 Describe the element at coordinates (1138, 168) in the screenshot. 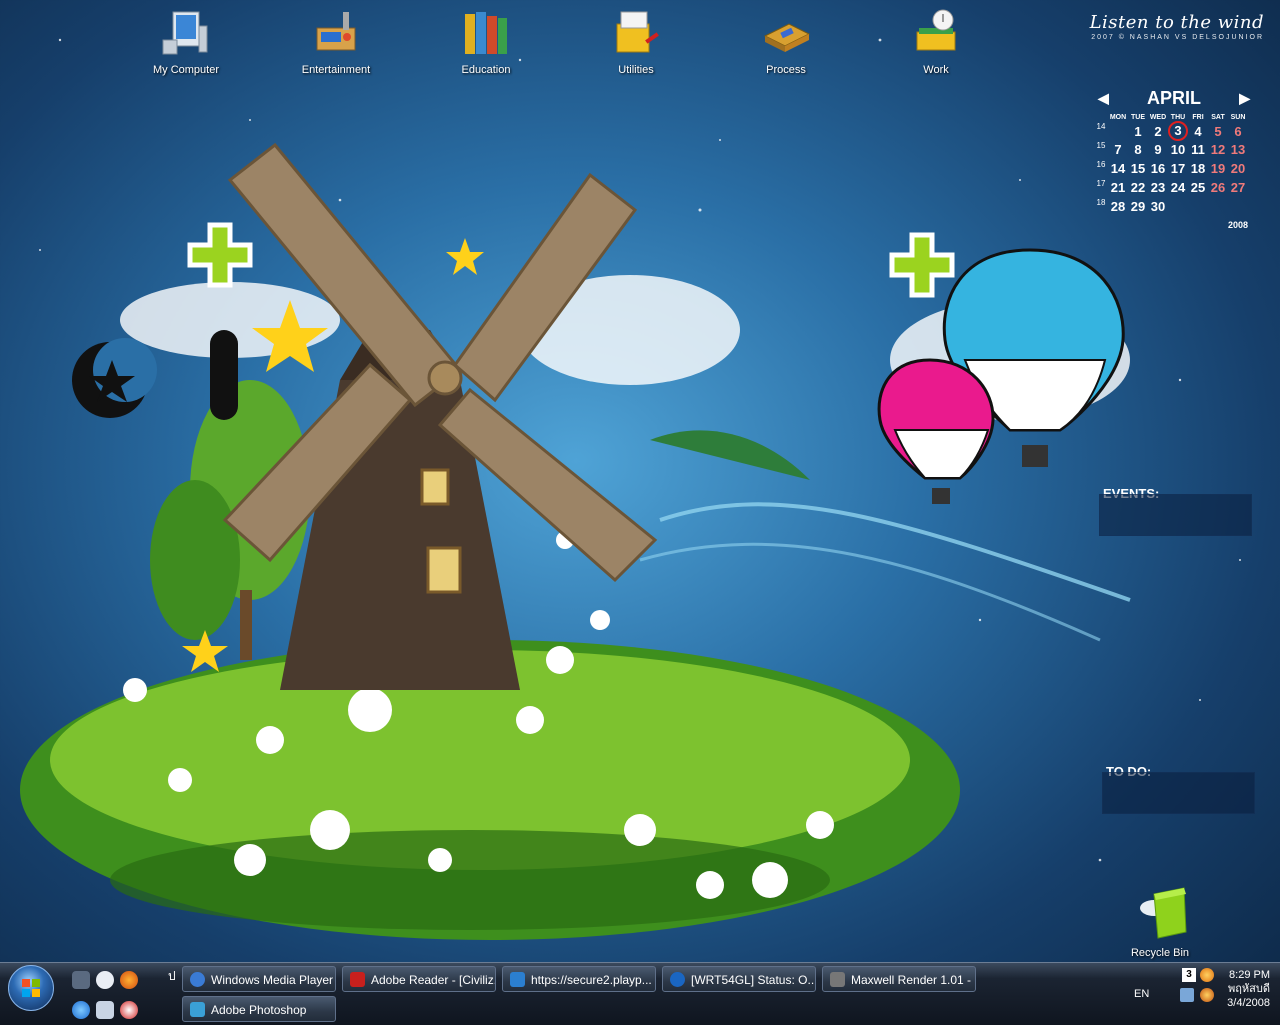

I see `calendar-day: 15` at that location.